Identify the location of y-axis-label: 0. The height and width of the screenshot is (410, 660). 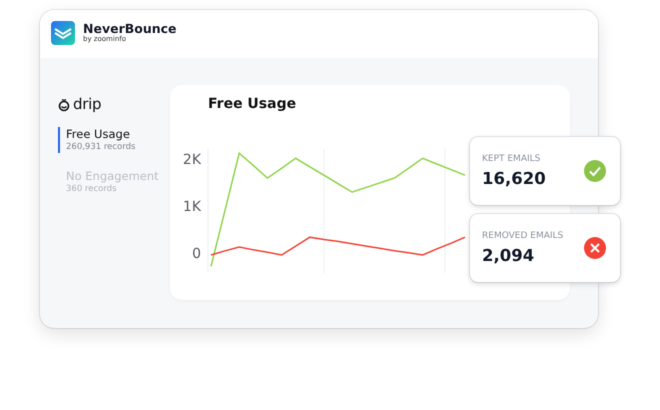
(196, 253).